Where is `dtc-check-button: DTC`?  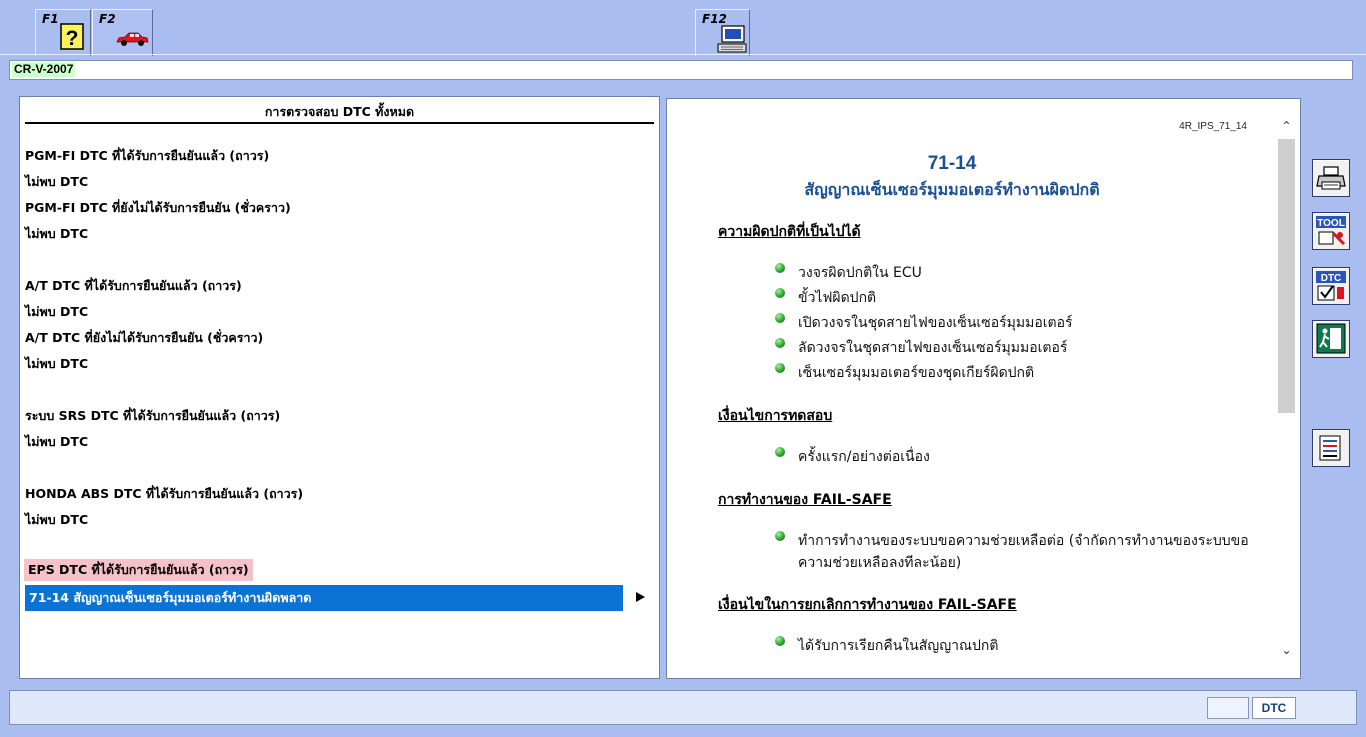
dtc-check-button: DTC is located at coordinates (1331, 286).